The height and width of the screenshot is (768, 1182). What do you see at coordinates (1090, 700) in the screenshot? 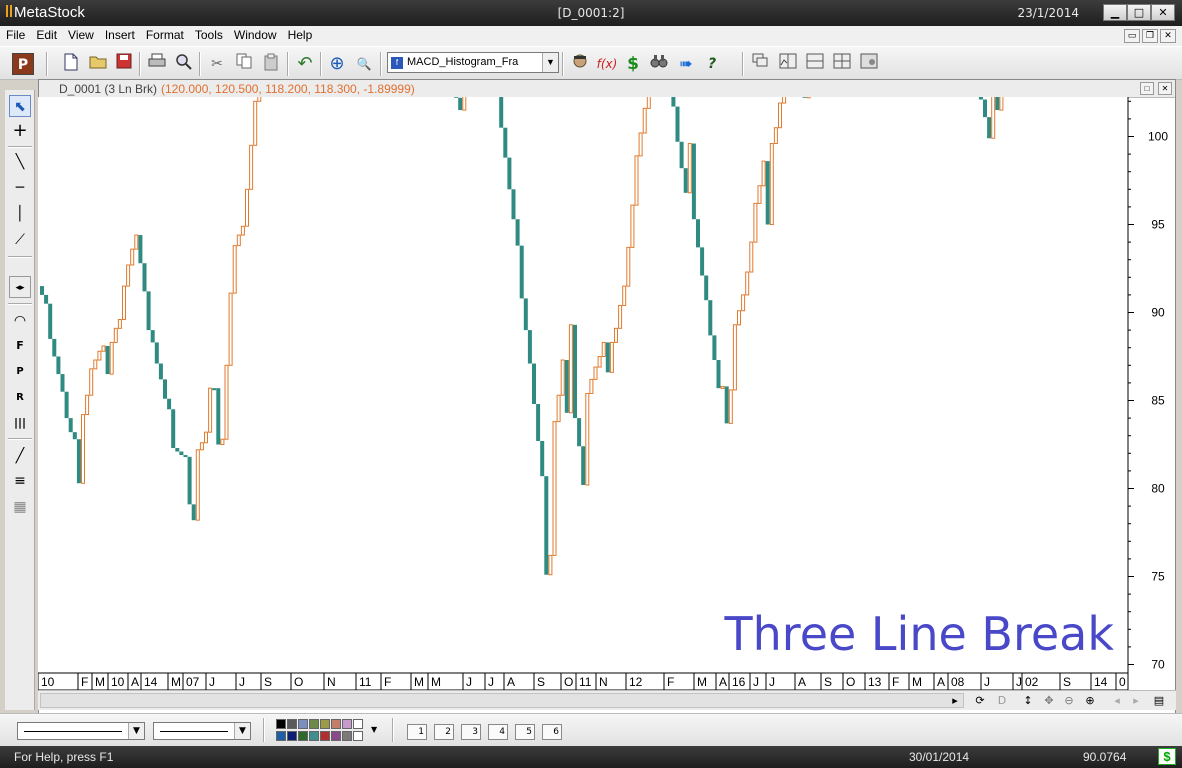
I see `zoom-in-icon: ⊕` at bounding box center [1090, 700].